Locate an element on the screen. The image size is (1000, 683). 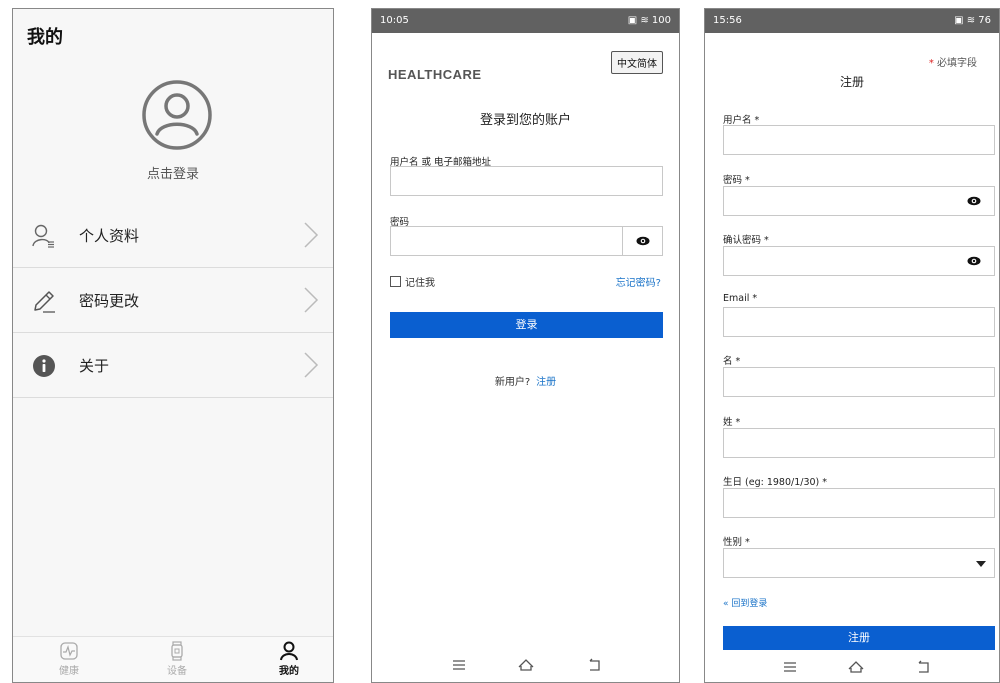
menu-item-label: 个人资料 is located at coordinates (109, 235).